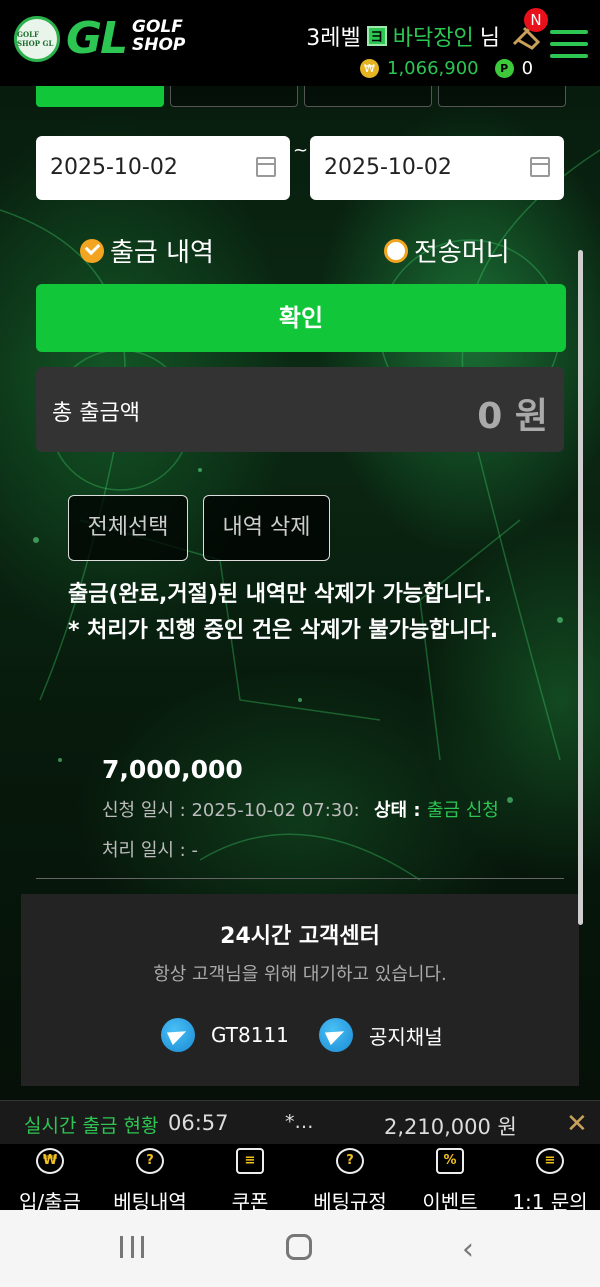 The image size is (600, 1287). Describe the element at coordinates (300, 878) in the screenshot. I see `history-divider` at that location.